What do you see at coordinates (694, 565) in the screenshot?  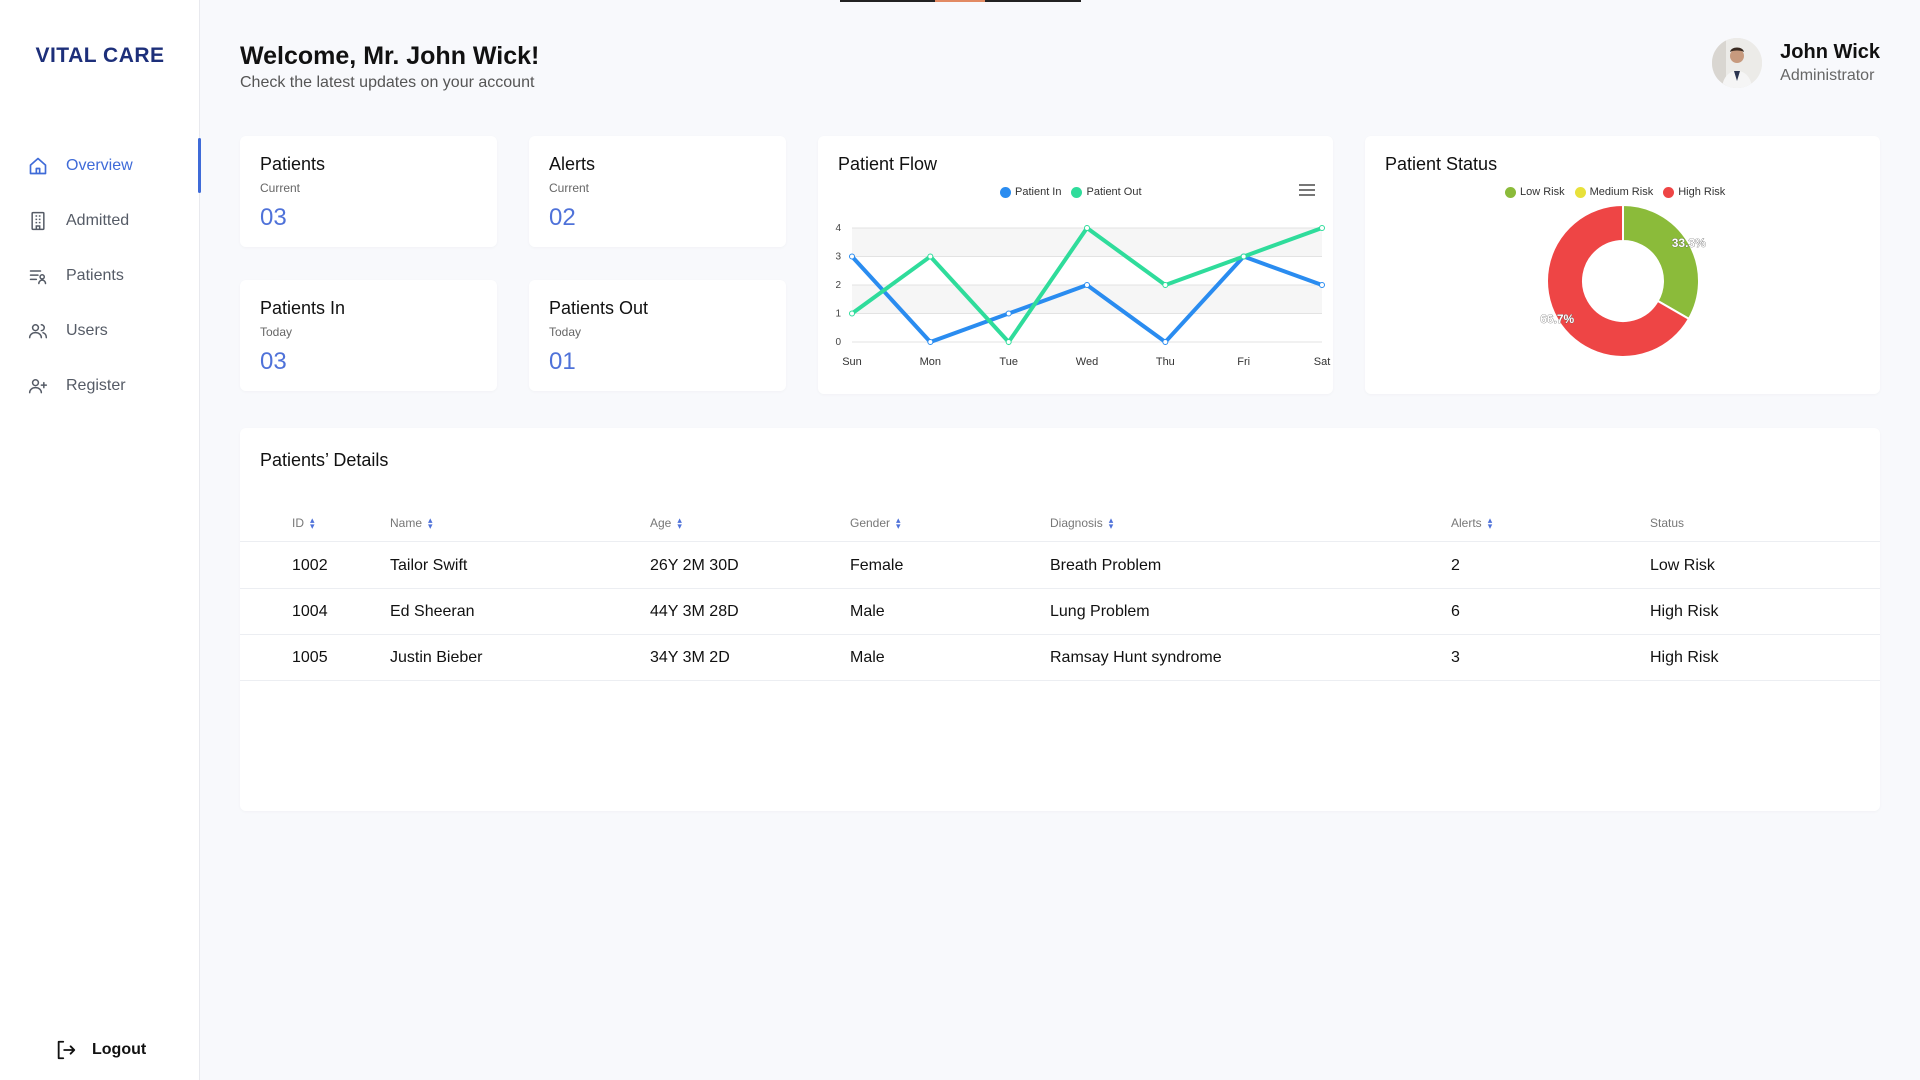 I see `table-cell-age: 26Y 2M 30D` at bounding box center [694, 565].